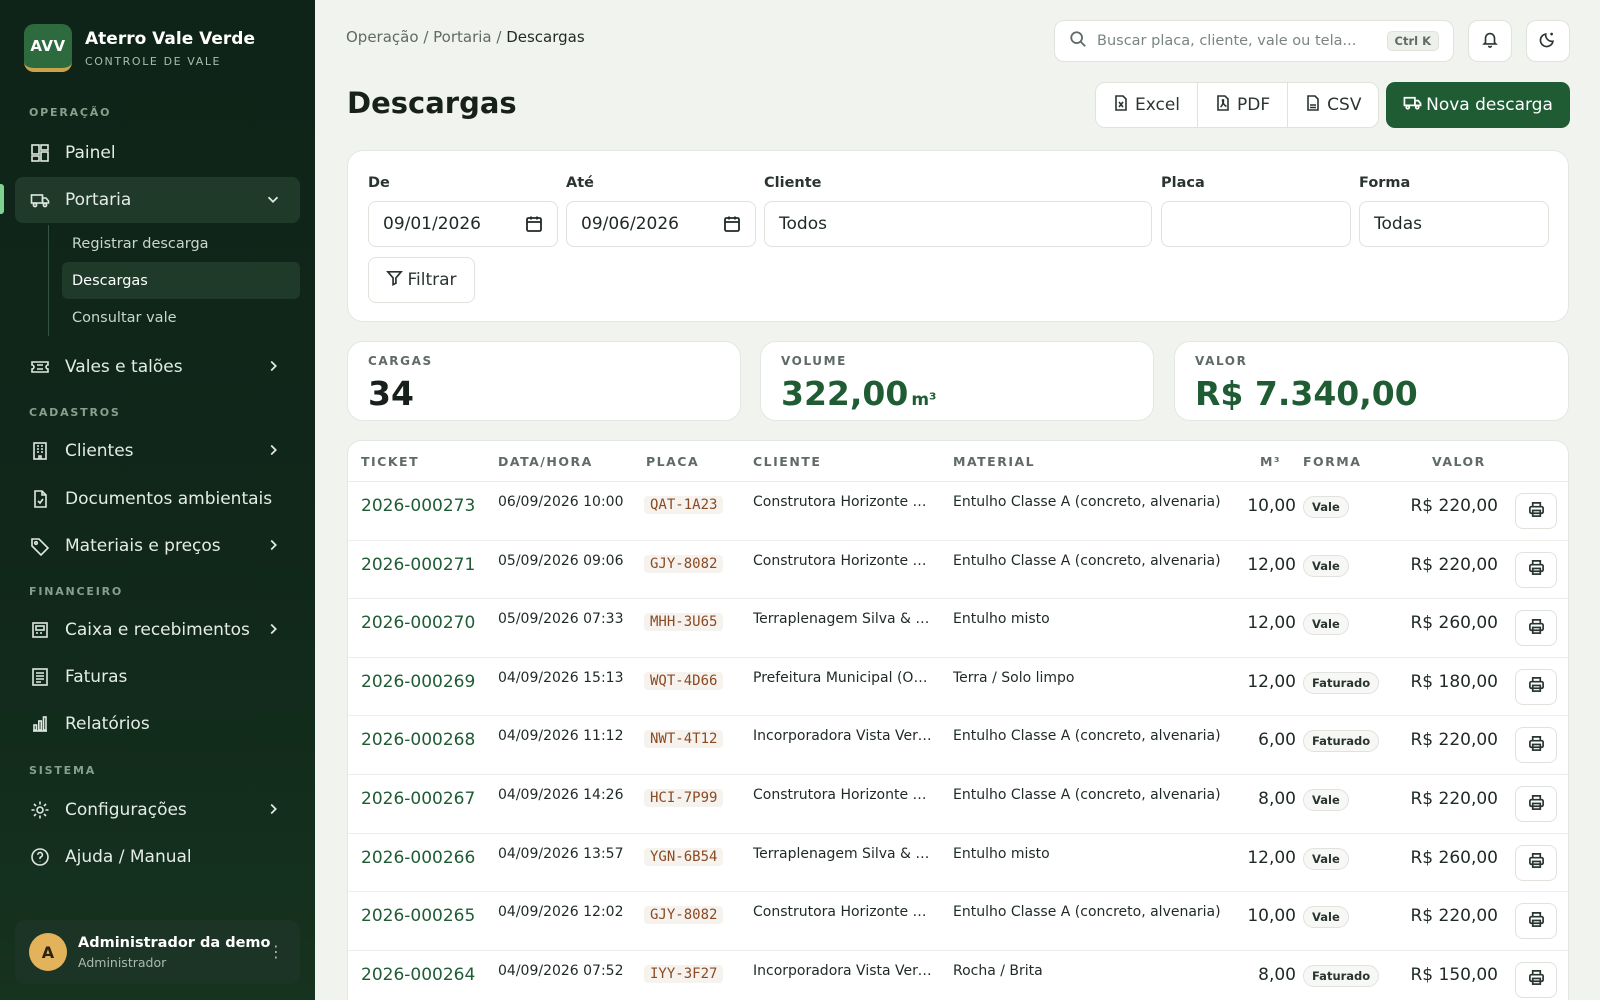  What do you see at coordinates (90, 153) in the screenshot?
I see `sidebar-item-label: Painel` at bounding box center [90, 153].